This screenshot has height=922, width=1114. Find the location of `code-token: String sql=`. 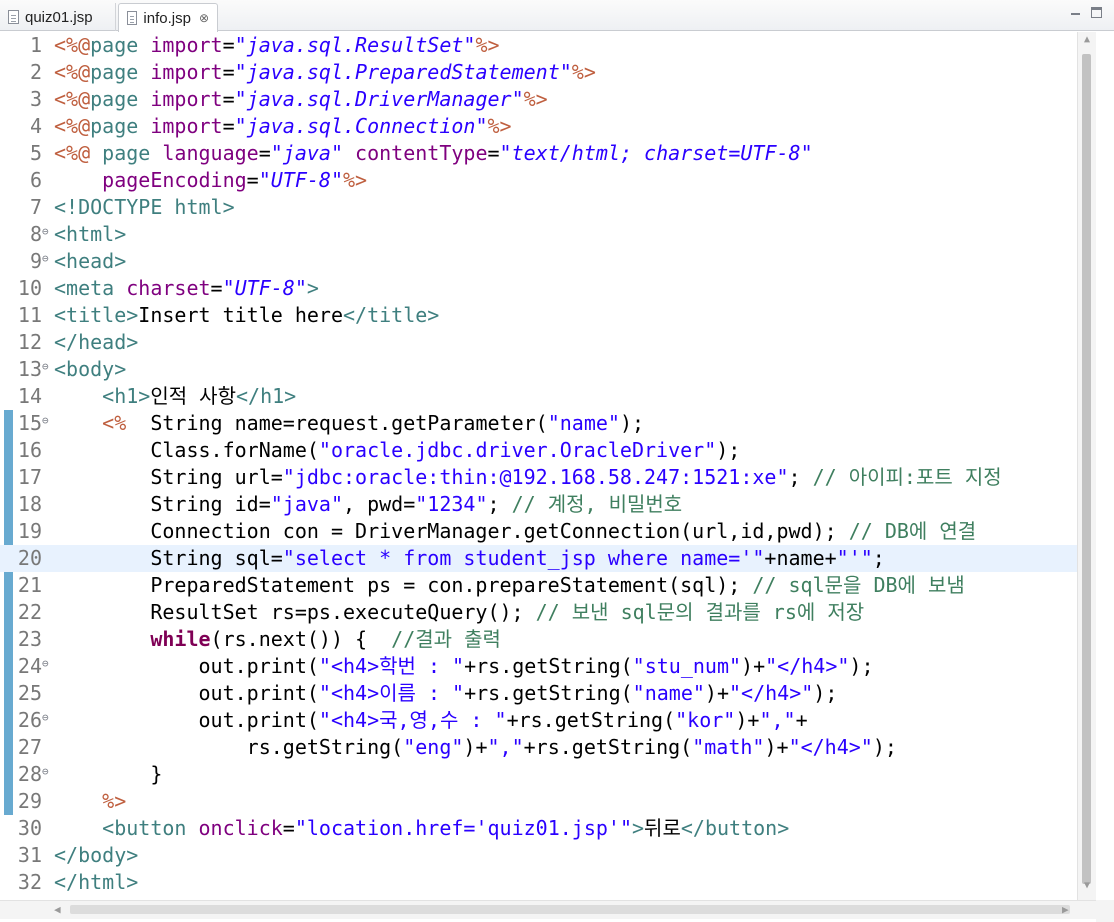

code-token: String sql= is located at coordinates (168, 558).